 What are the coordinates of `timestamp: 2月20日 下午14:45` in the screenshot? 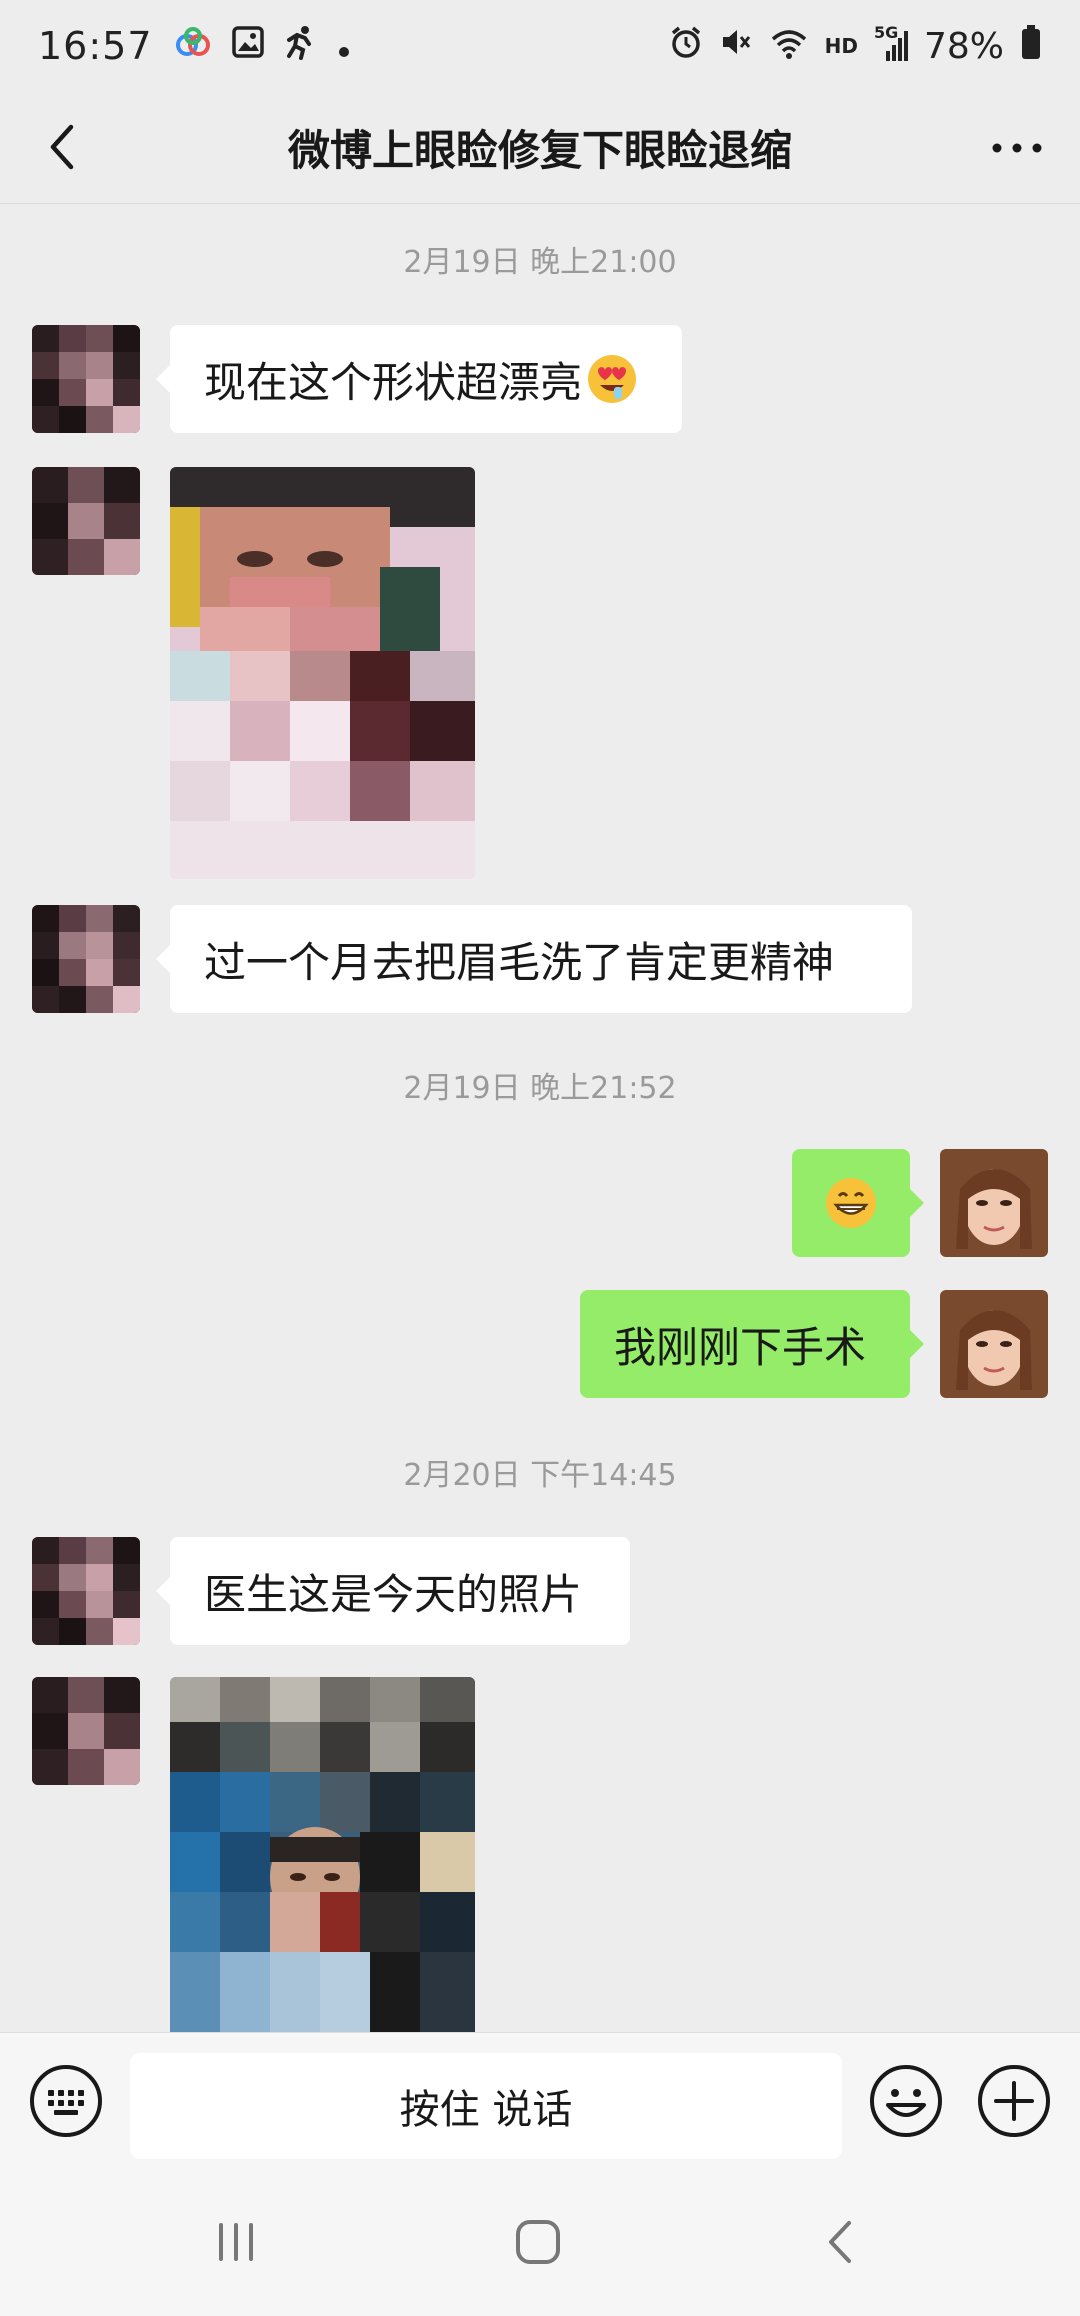 It's located at (540, 1475).